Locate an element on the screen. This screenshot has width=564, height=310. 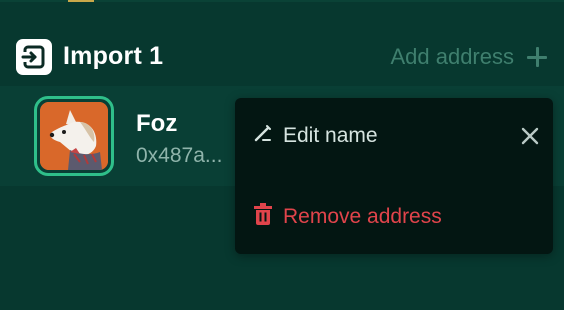
avatar is located at coordinates (74, 136).